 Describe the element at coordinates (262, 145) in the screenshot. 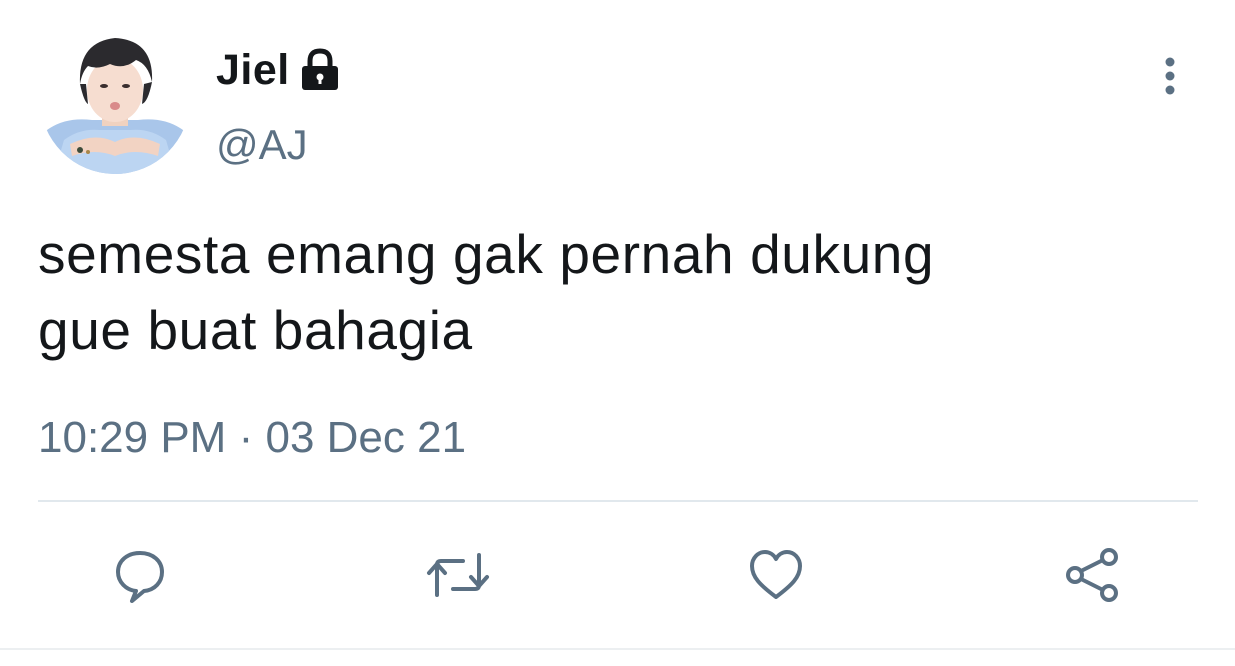

I see `user-handle: @AJ` at that location.